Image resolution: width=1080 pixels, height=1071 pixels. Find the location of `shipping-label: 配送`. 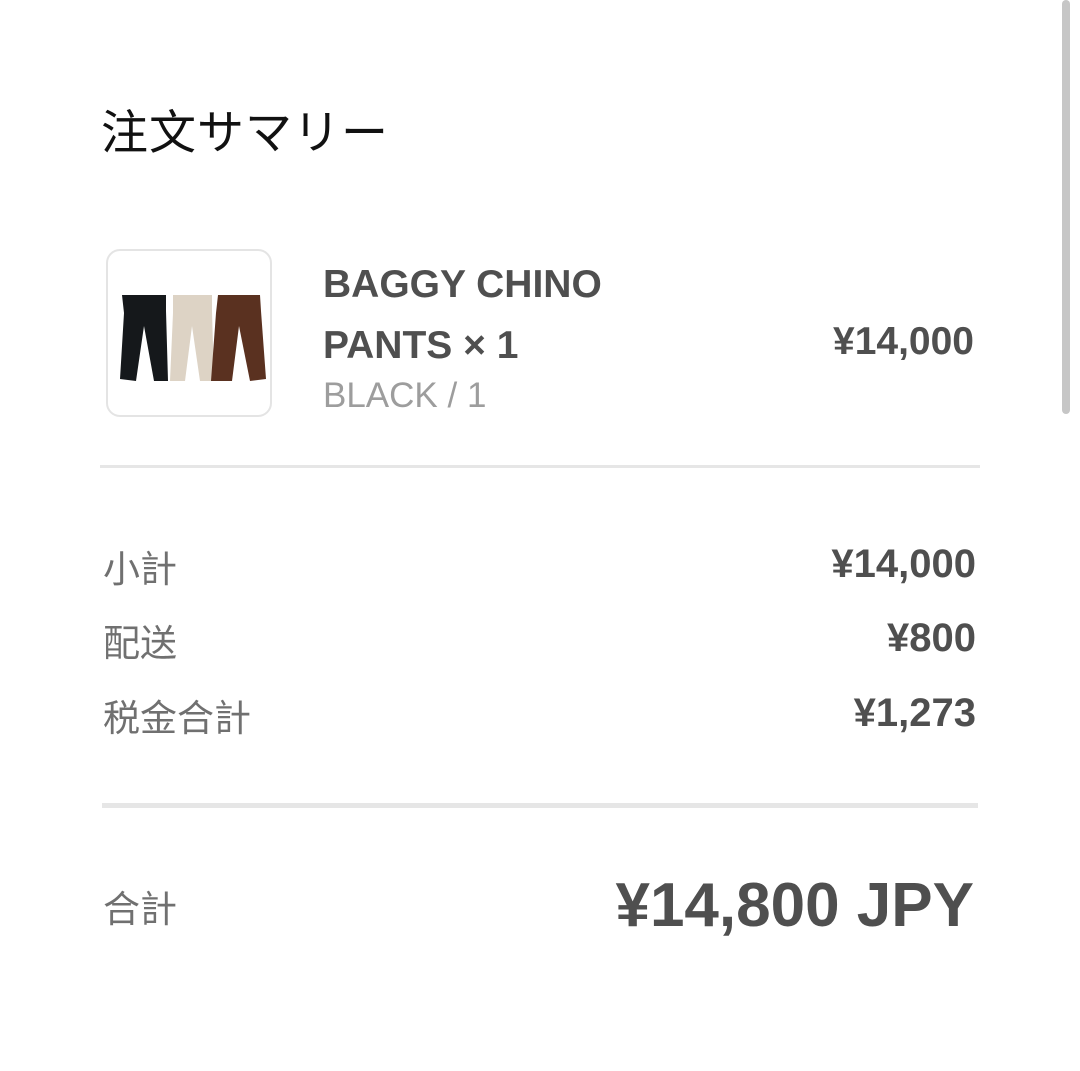

shipping-label: 配送 is located at coordinates (140, 643).